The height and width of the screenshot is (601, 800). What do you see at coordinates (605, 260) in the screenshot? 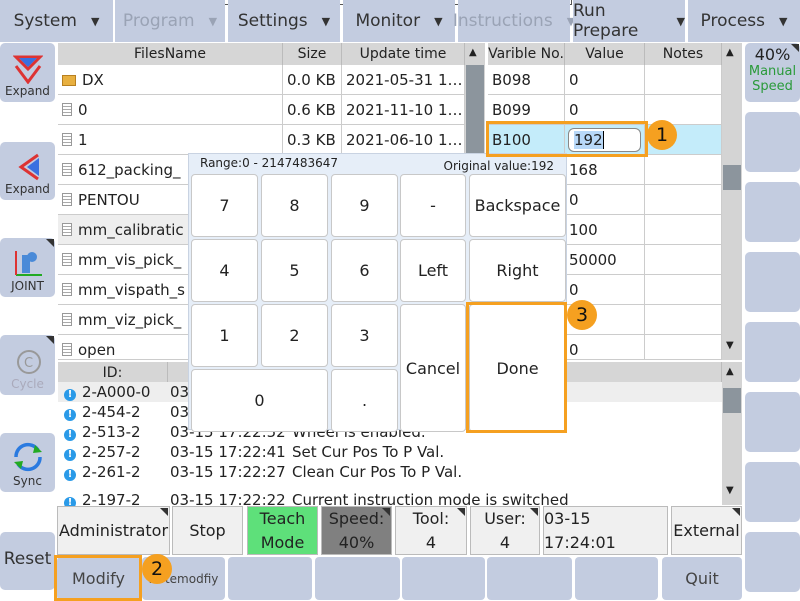
I see `var-value: 50000` at bounding box center [605, 260].